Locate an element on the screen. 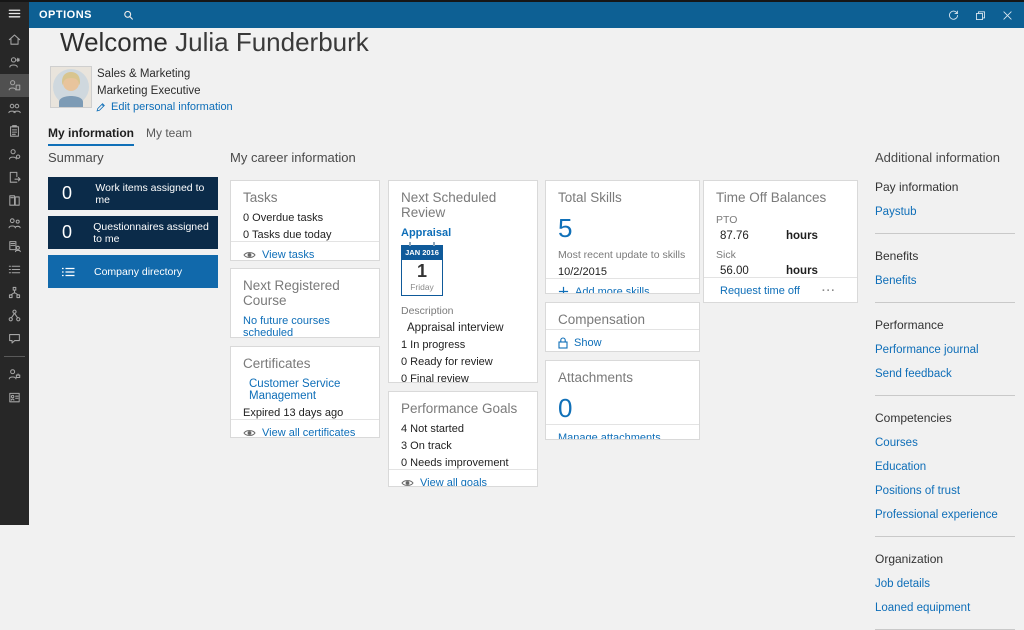  ready-for-review-line: 0 Ready for review is located at coordinates (447, 362).